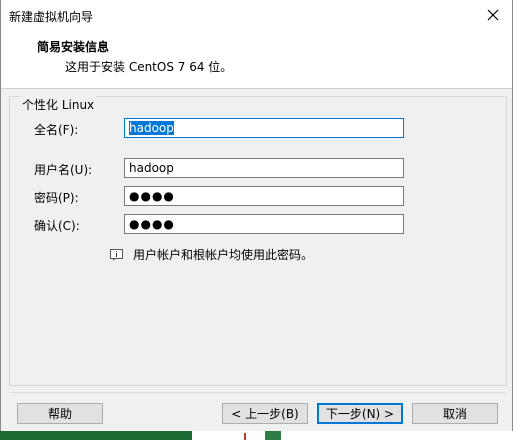 The width and height of the screenshot is (513, 440). I want to click on title-bar: 新建虚拟机向导, so click(256, 15).